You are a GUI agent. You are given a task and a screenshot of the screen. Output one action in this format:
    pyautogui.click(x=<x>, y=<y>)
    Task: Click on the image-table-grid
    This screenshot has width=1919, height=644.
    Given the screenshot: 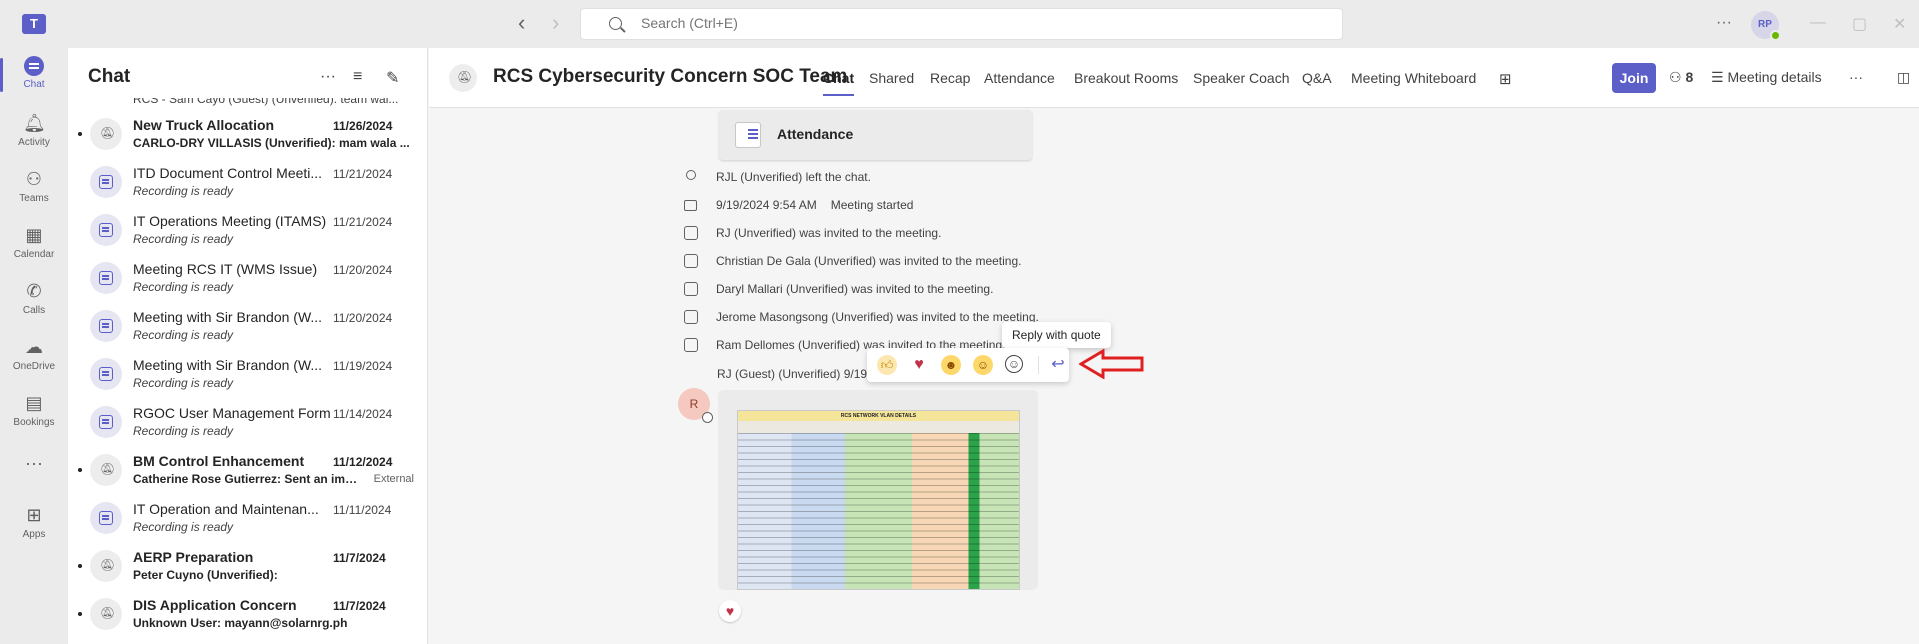 What is the action you would take?
    pyautogui.click(x=878, y=511)
    